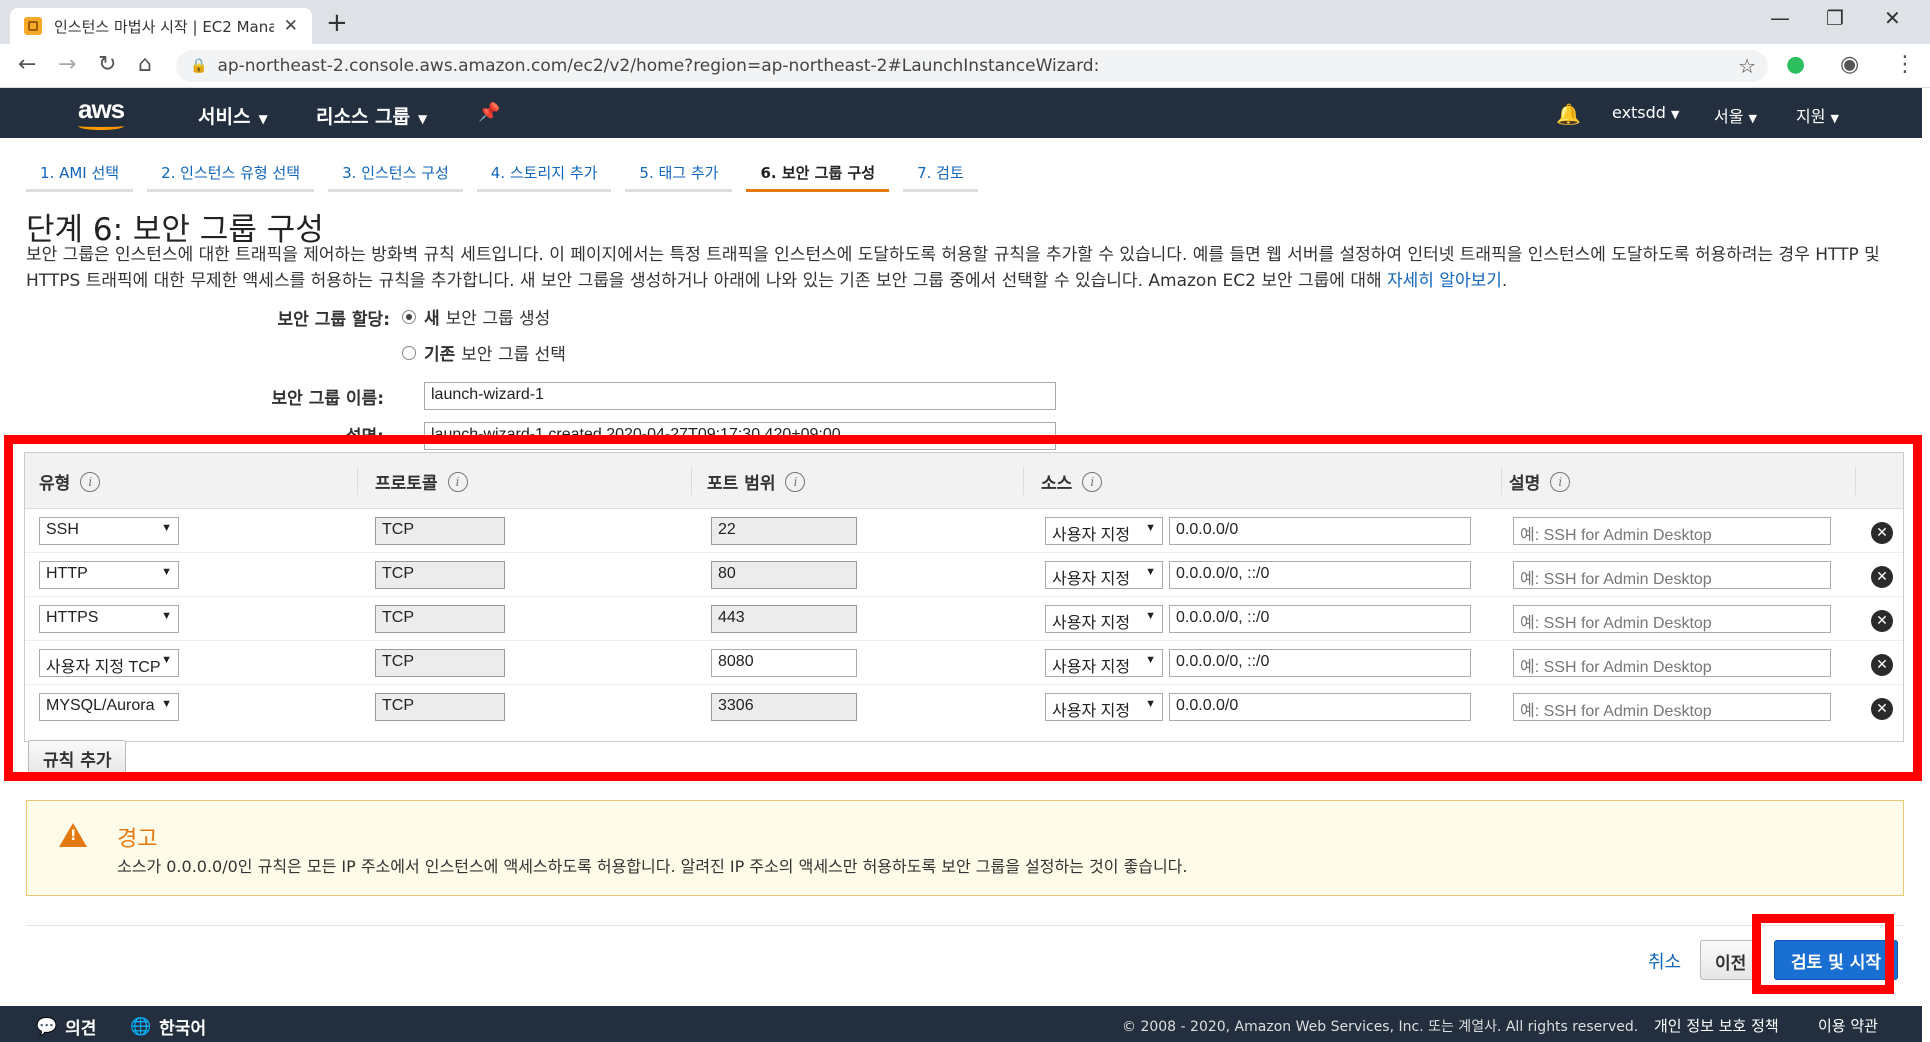 The height and width of the screenshot is (1042, 1930). What do you see at coordinates (965, 925) in the screenshot?
I see `divider` at bounding box center [965, 925].